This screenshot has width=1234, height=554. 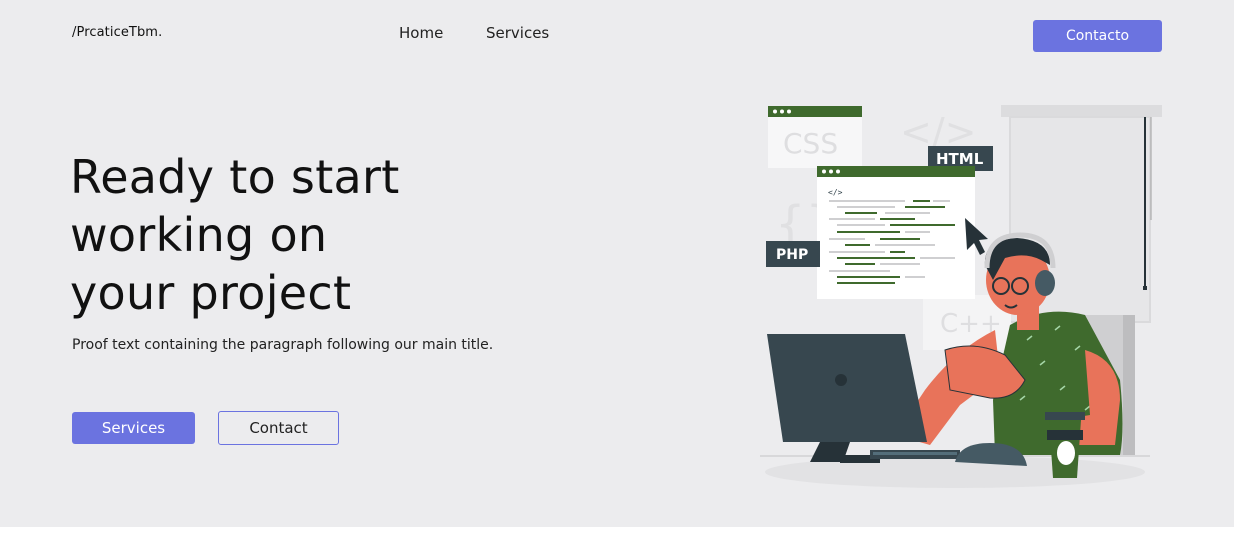 I want to click on html-label: HTML, so click(x=960, y=159).